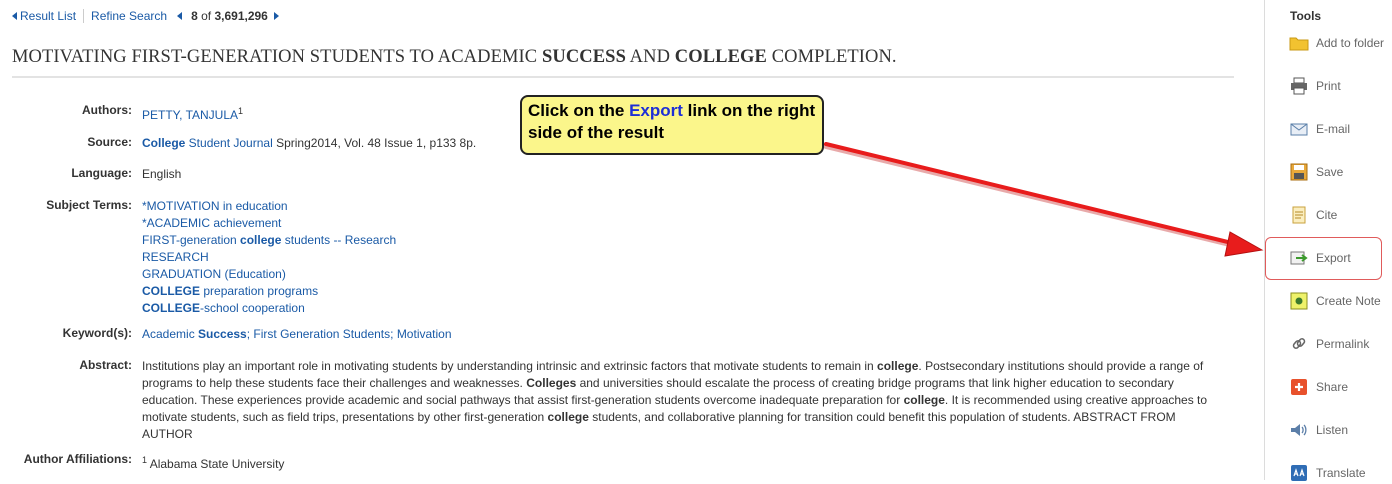 The image size is (1392, 484). I want to click on subject-term-link: COLLEGE preparation programs, so click(230, 291).